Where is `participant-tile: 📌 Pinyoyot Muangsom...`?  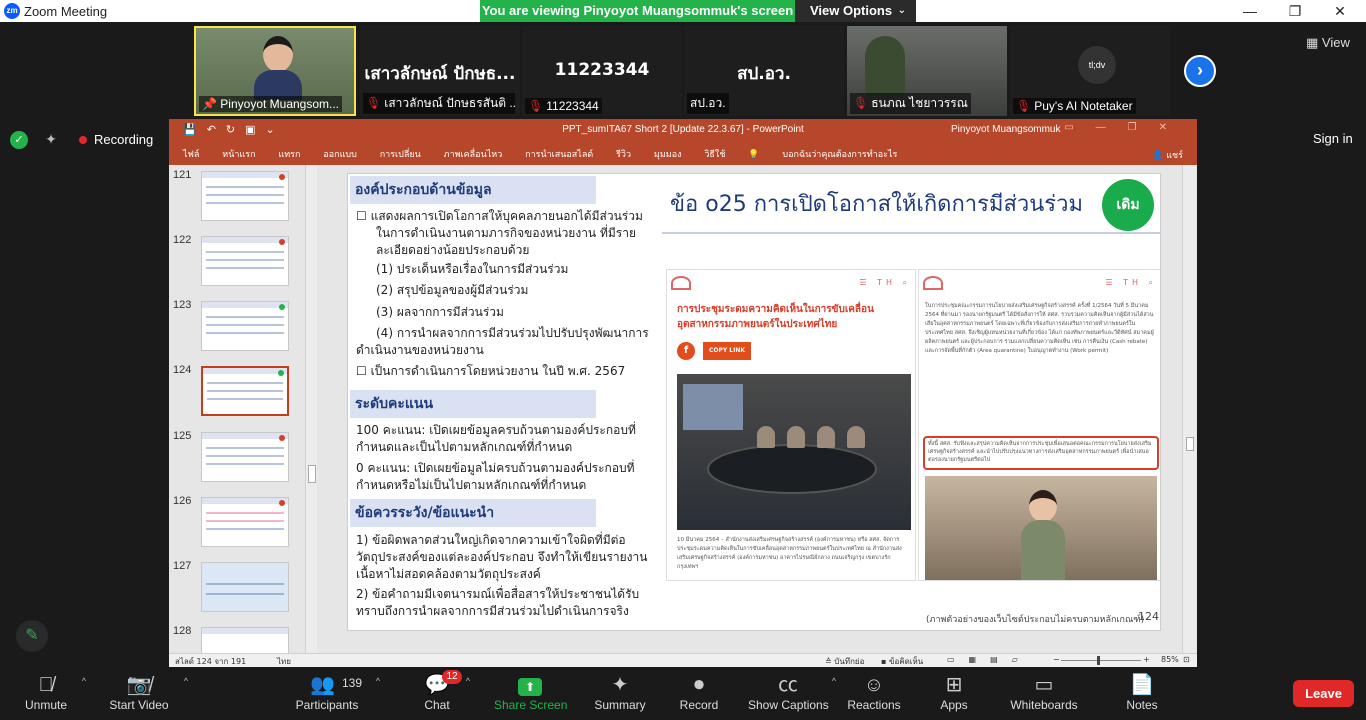 participant-tile: 📌 Pinyoyot Muangsom... is located at coordinates (275, 71).